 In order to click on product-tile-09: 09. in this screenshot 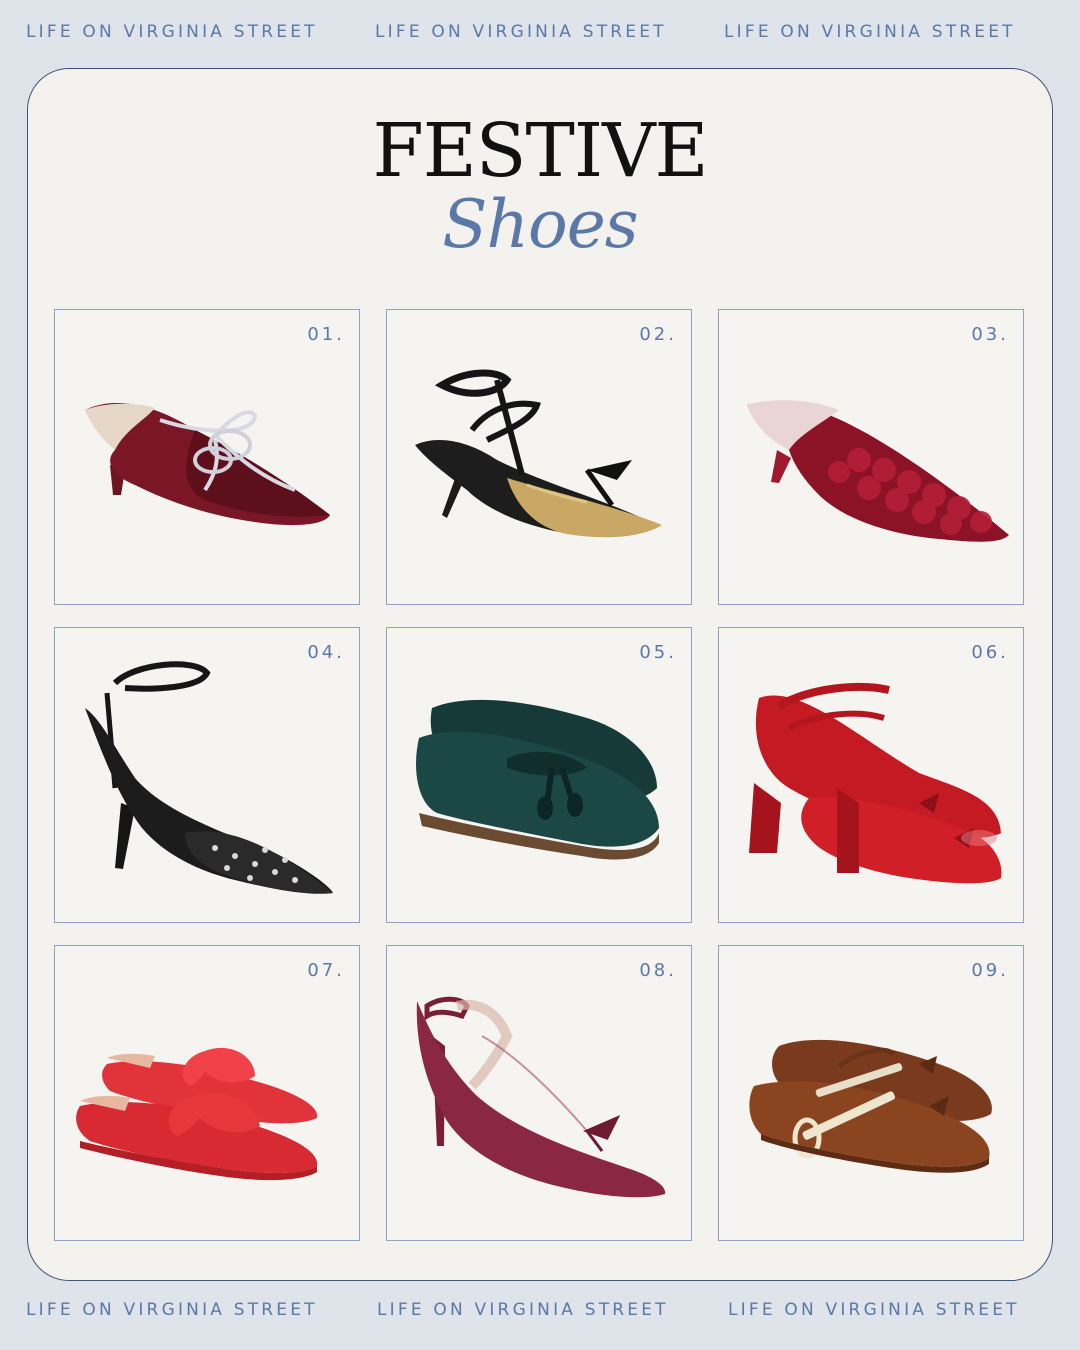, I will do `click(871, 1093)`.